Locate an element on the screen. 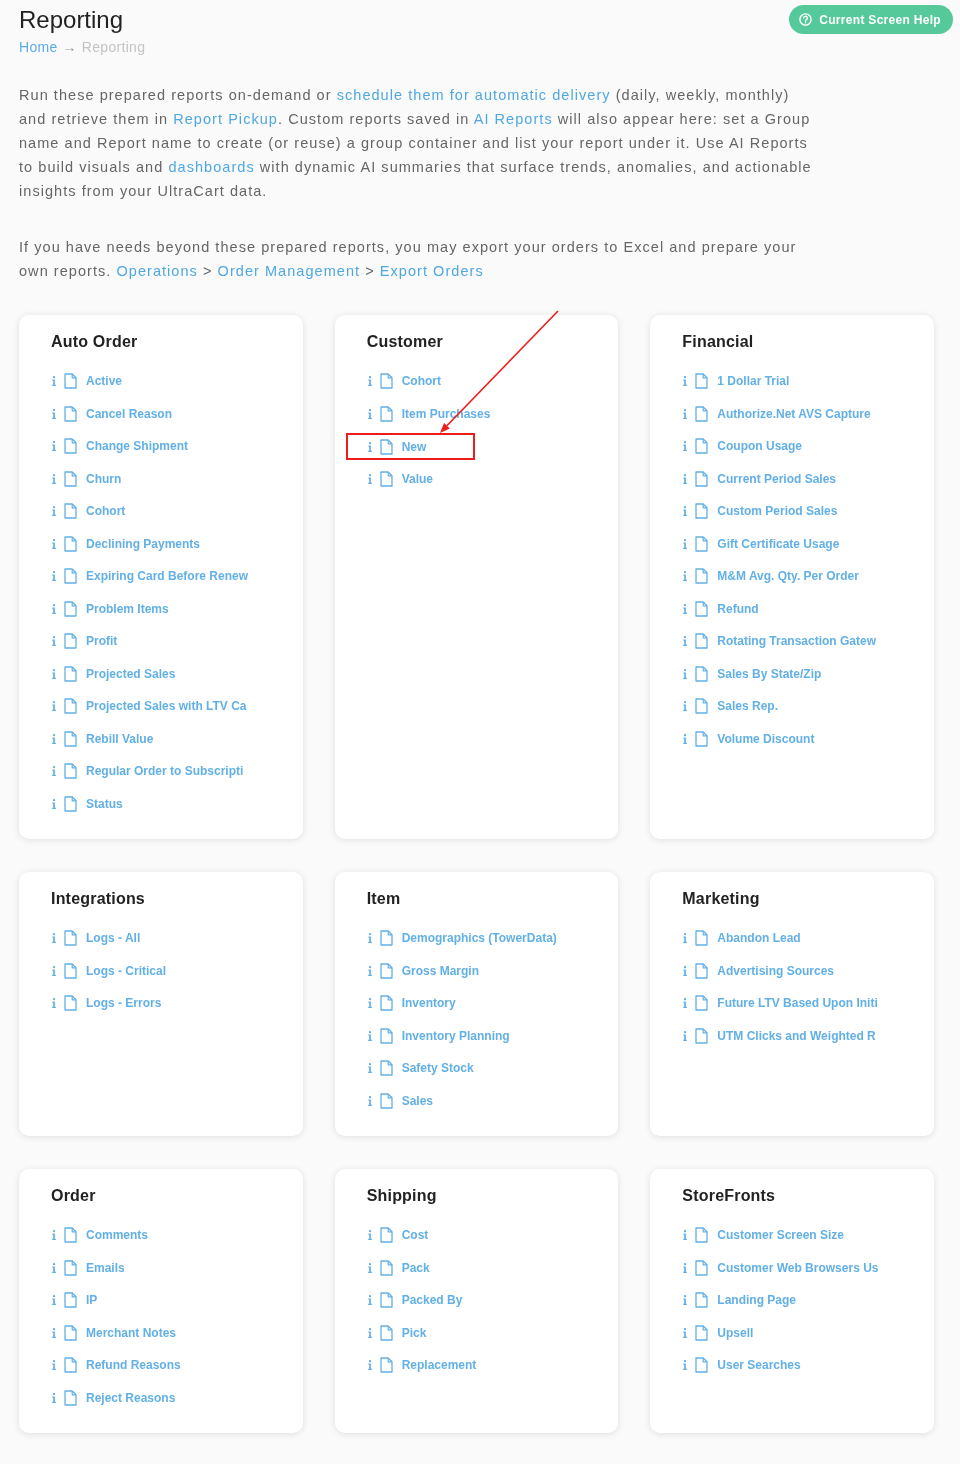 The height and width of the screenshot is (1464, 960). text-link: Report Pickup is located at coordinates (225, 119).